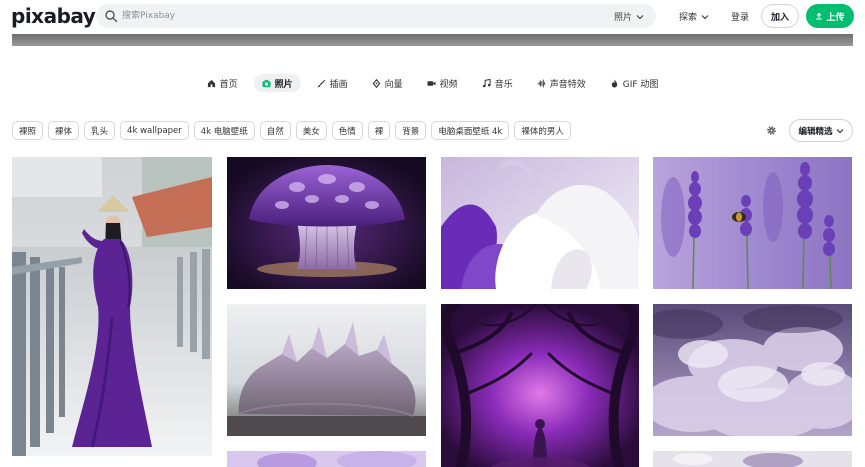  I want to click on upload-label: 上传, so click(835, 17).